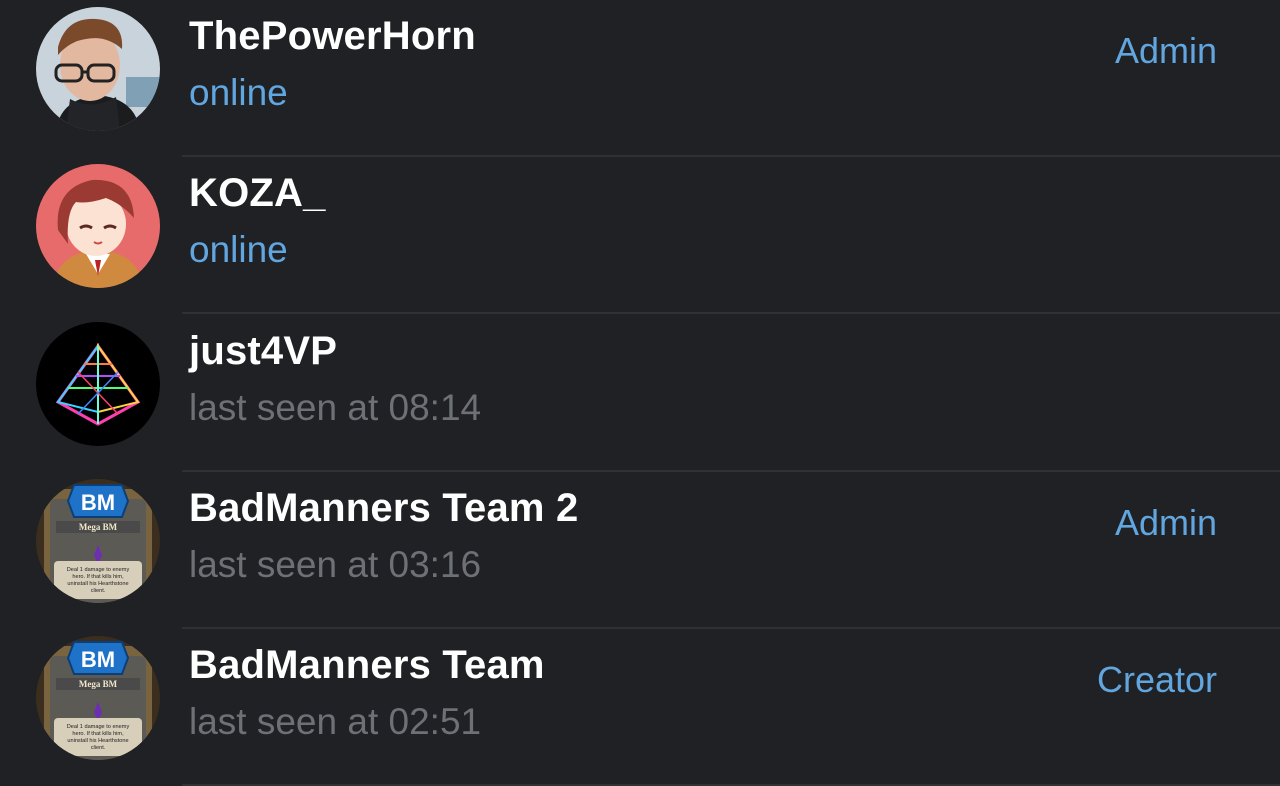 The width and height of the screenshot is (1280, 786). I want to click on member-status: last seen at 02:51, so click(335, 721).